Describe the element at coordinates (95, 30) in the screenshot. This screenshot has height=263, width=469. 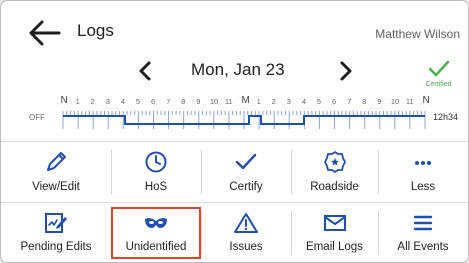
I see `page-title: Logs` at that location.